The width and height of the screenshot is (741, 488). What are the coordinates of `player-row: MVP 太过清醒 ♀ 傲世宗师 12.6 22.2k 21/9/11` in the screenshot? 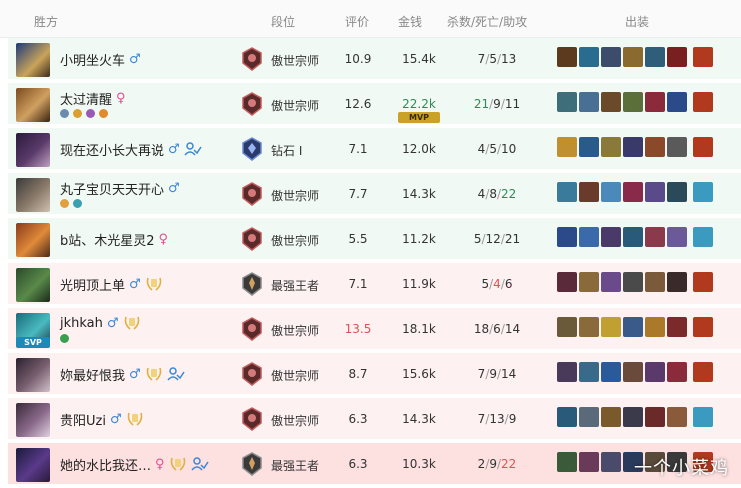 It's located at (374, 104).